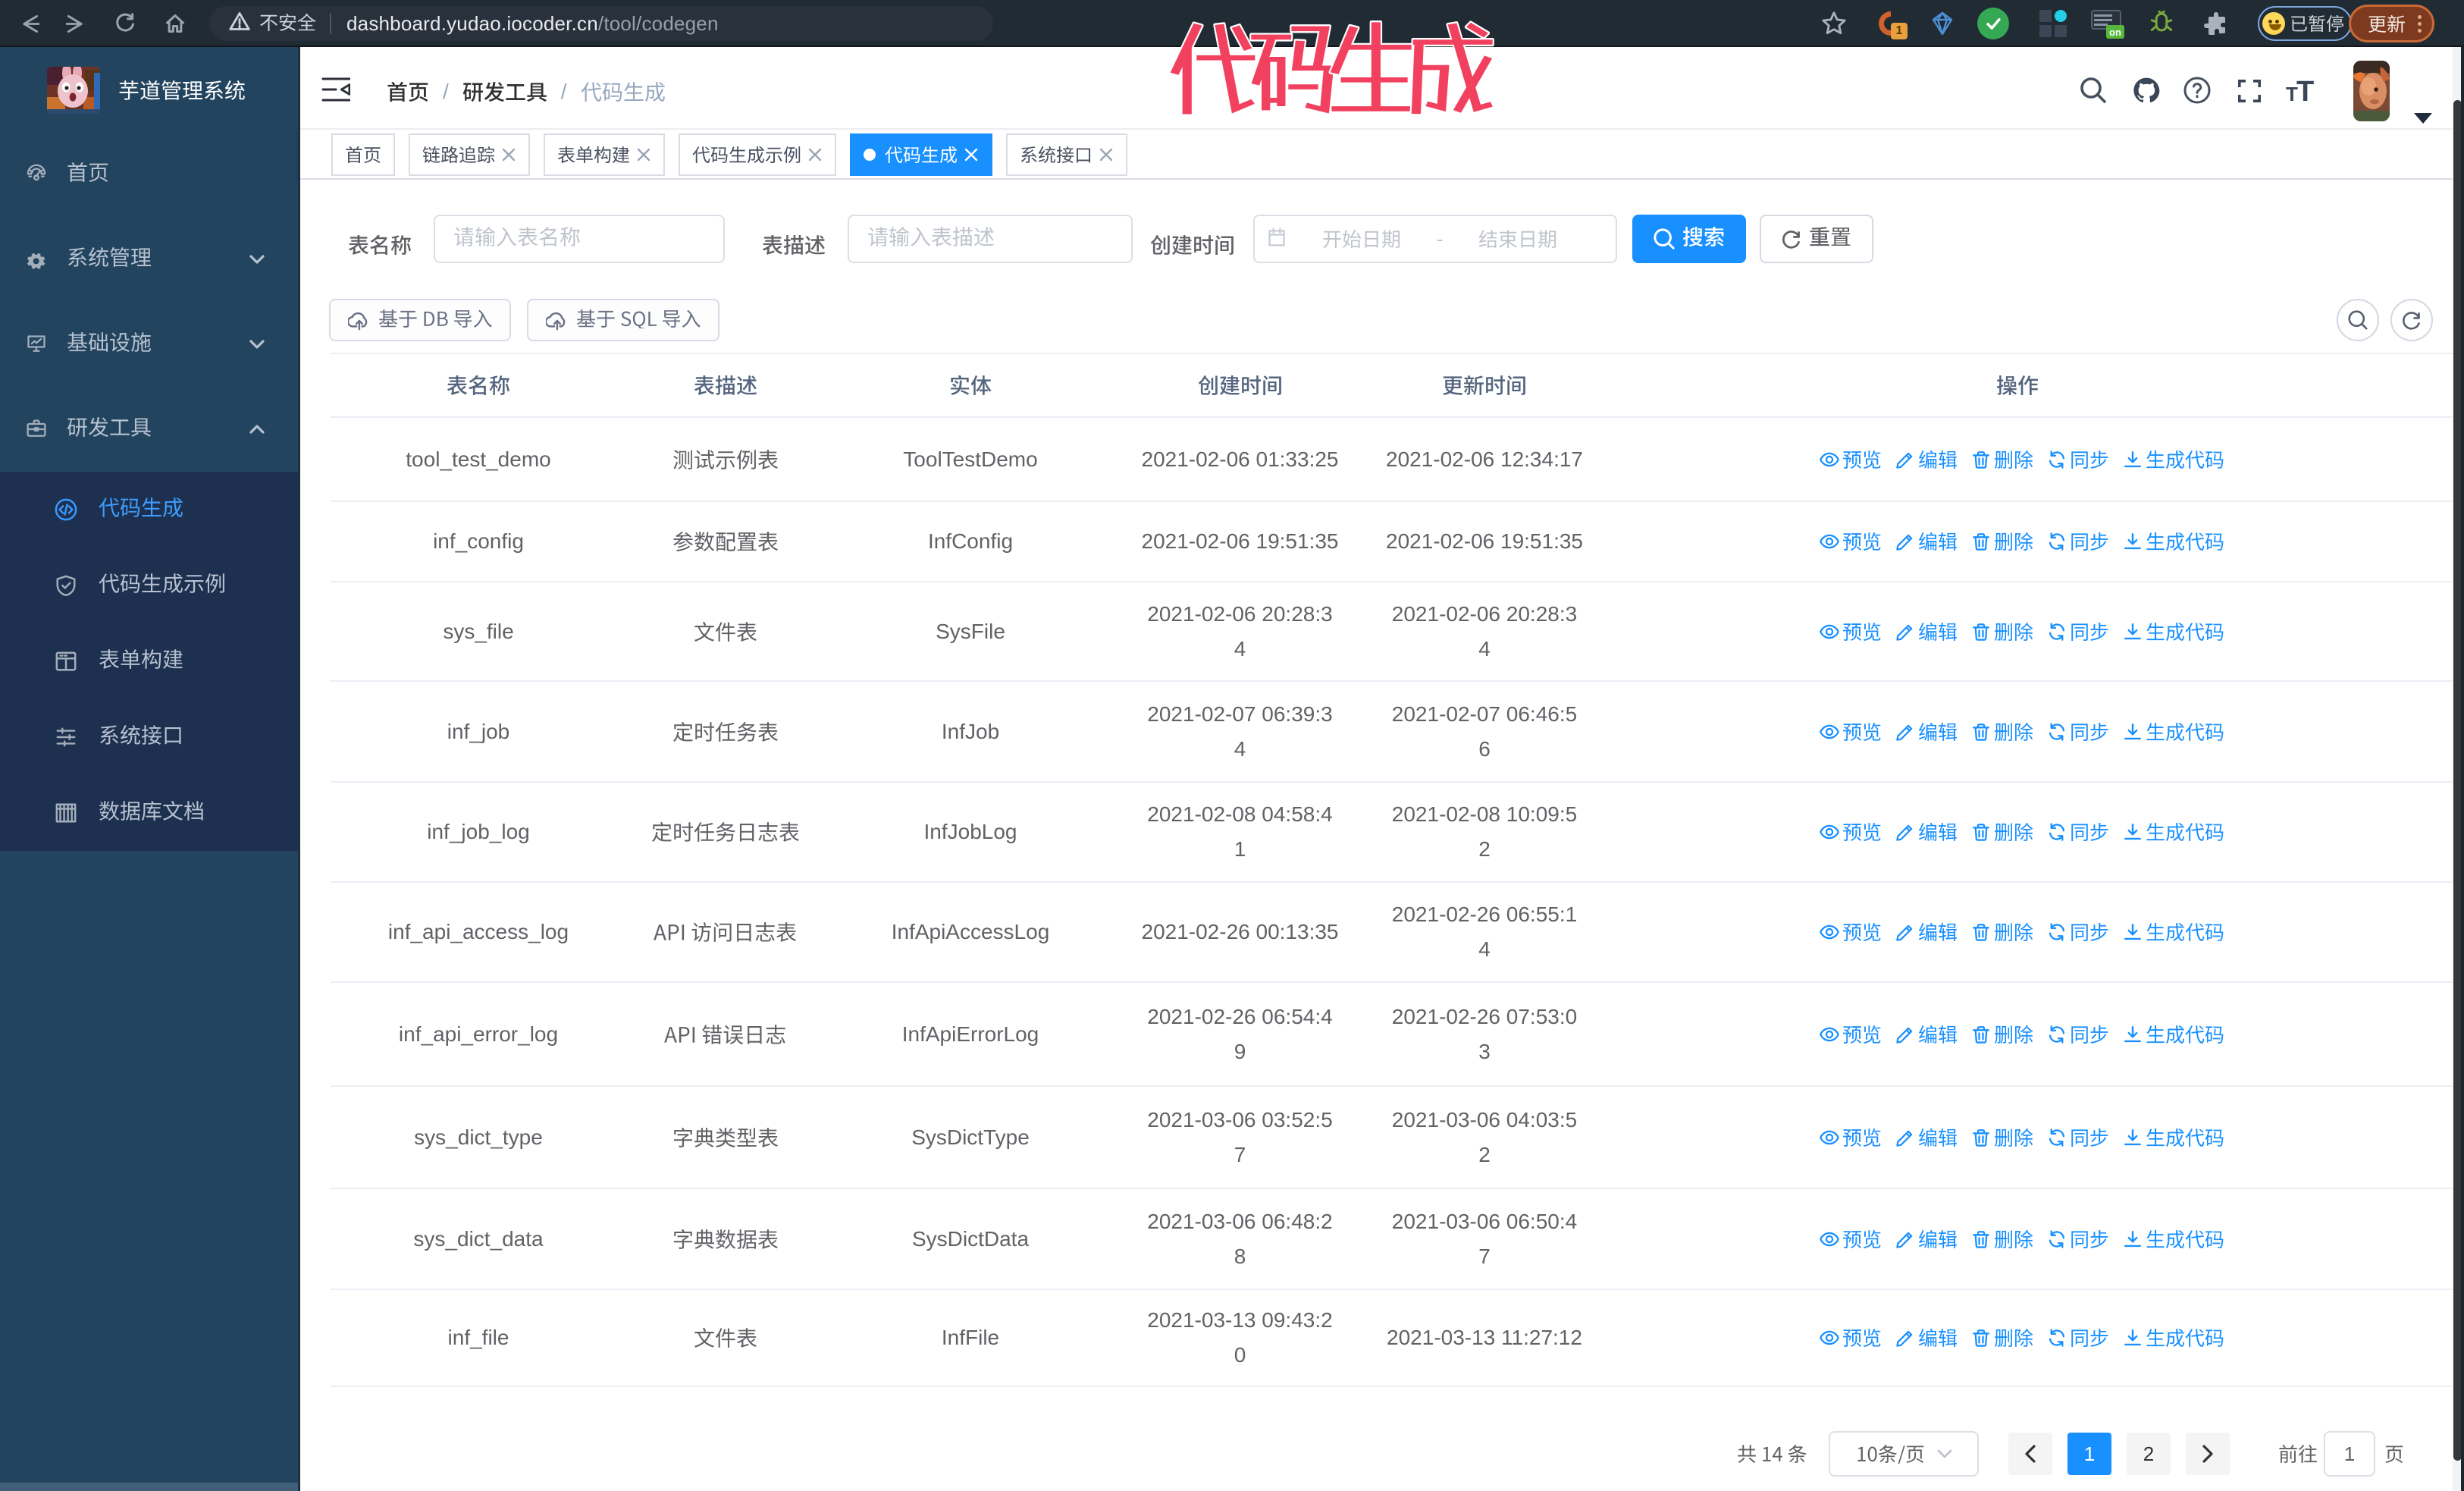 The height and width of the screenshot is (1491, 2464). Describe the element at coordinates (2305, 91) in the screenshot. I see `svg-text: T` at that location.